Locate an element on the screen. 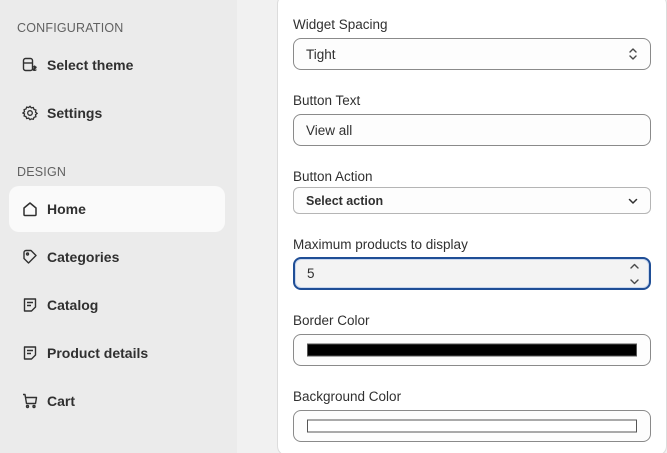 The height and width of the screenshot is (453, 667). sidebar-item-label: Select theme is located at coordinates (90, 65).